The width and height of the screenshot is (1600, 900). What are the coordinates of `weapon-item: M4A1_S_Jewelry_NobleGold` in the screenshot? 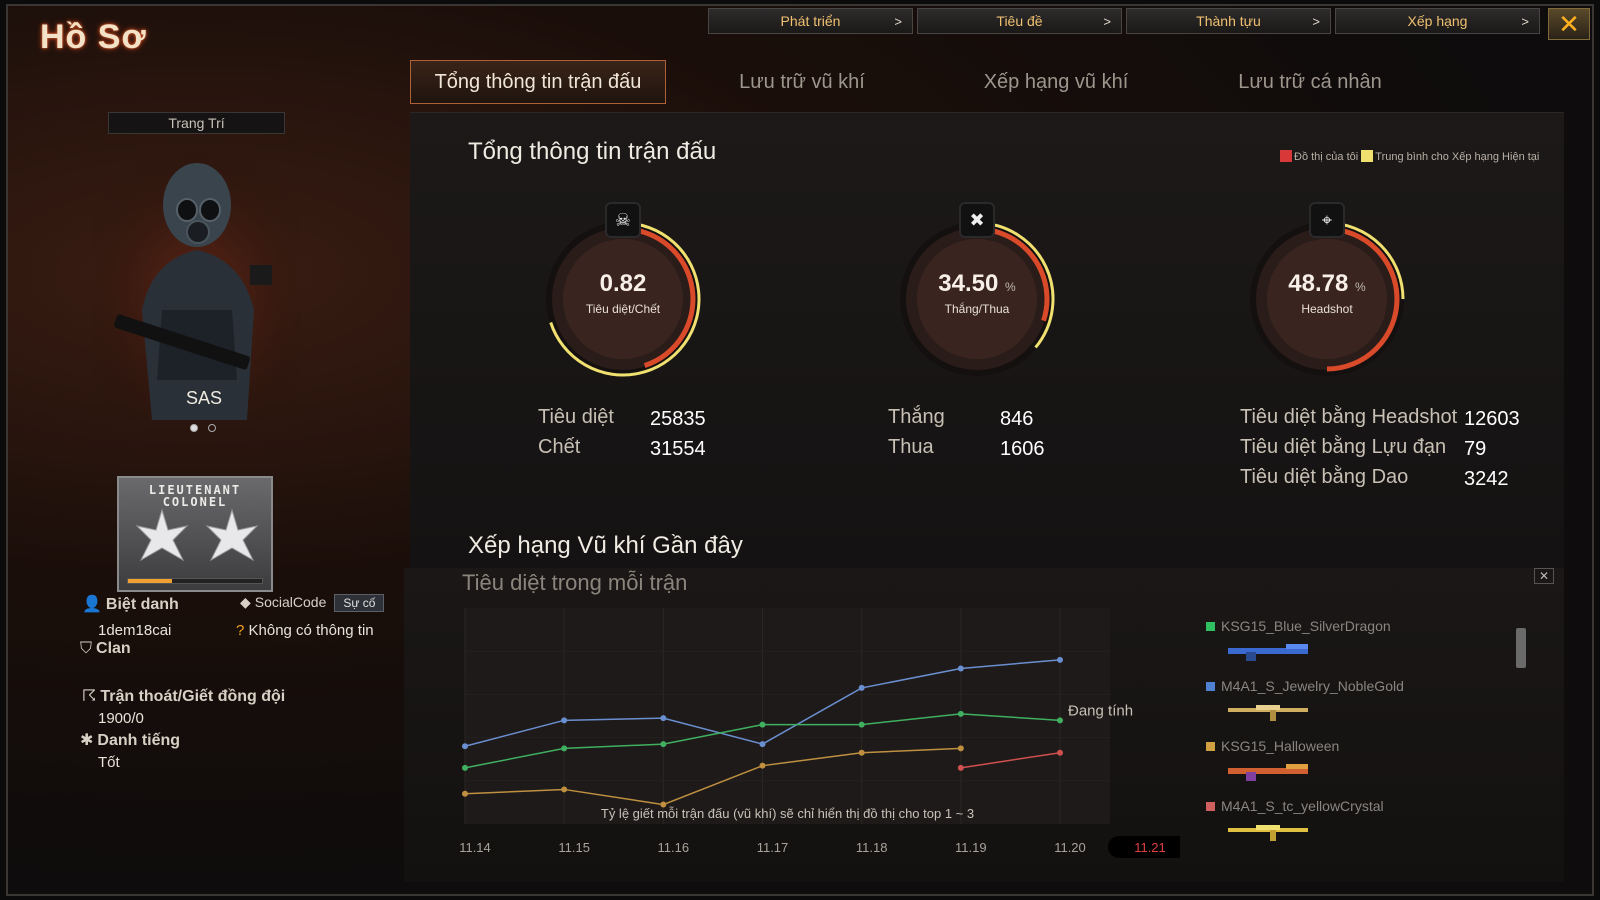 It's located at (1305, 686).